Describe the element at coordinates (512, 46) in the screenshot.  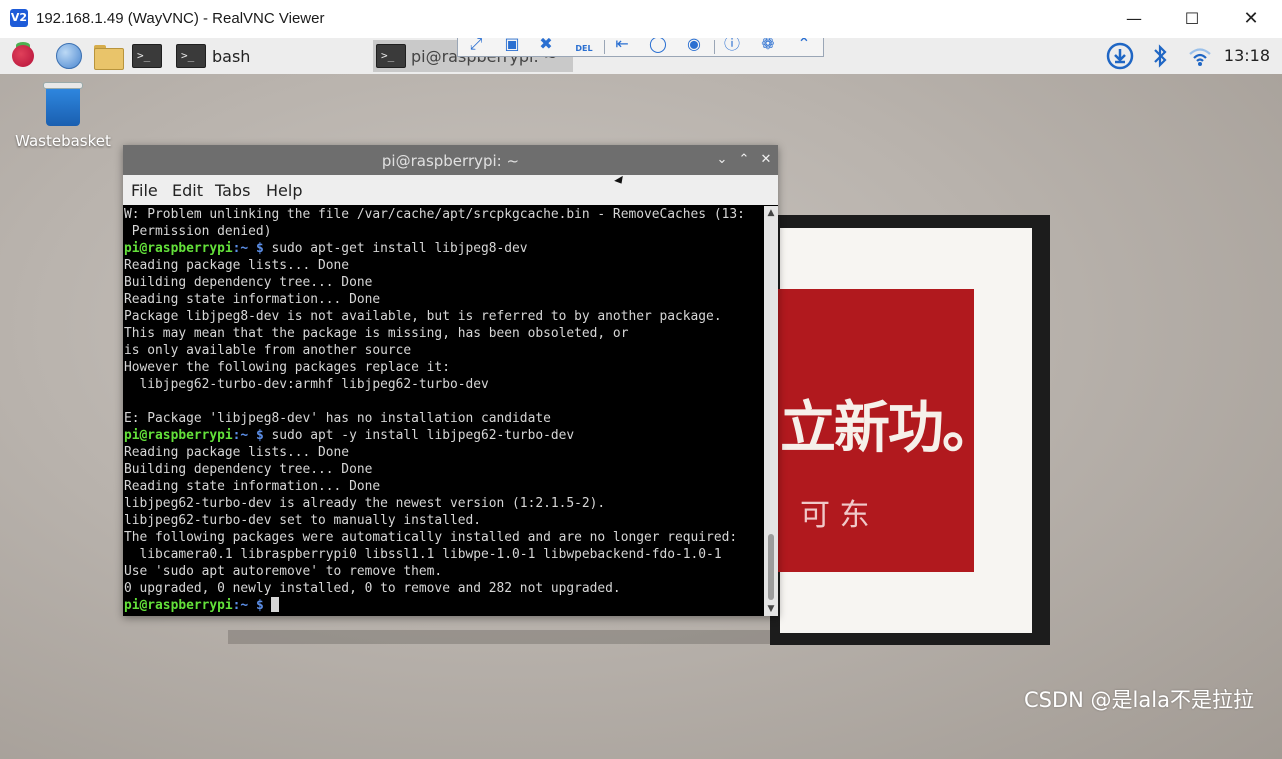
I see `scale-icon: ▣` at that location.